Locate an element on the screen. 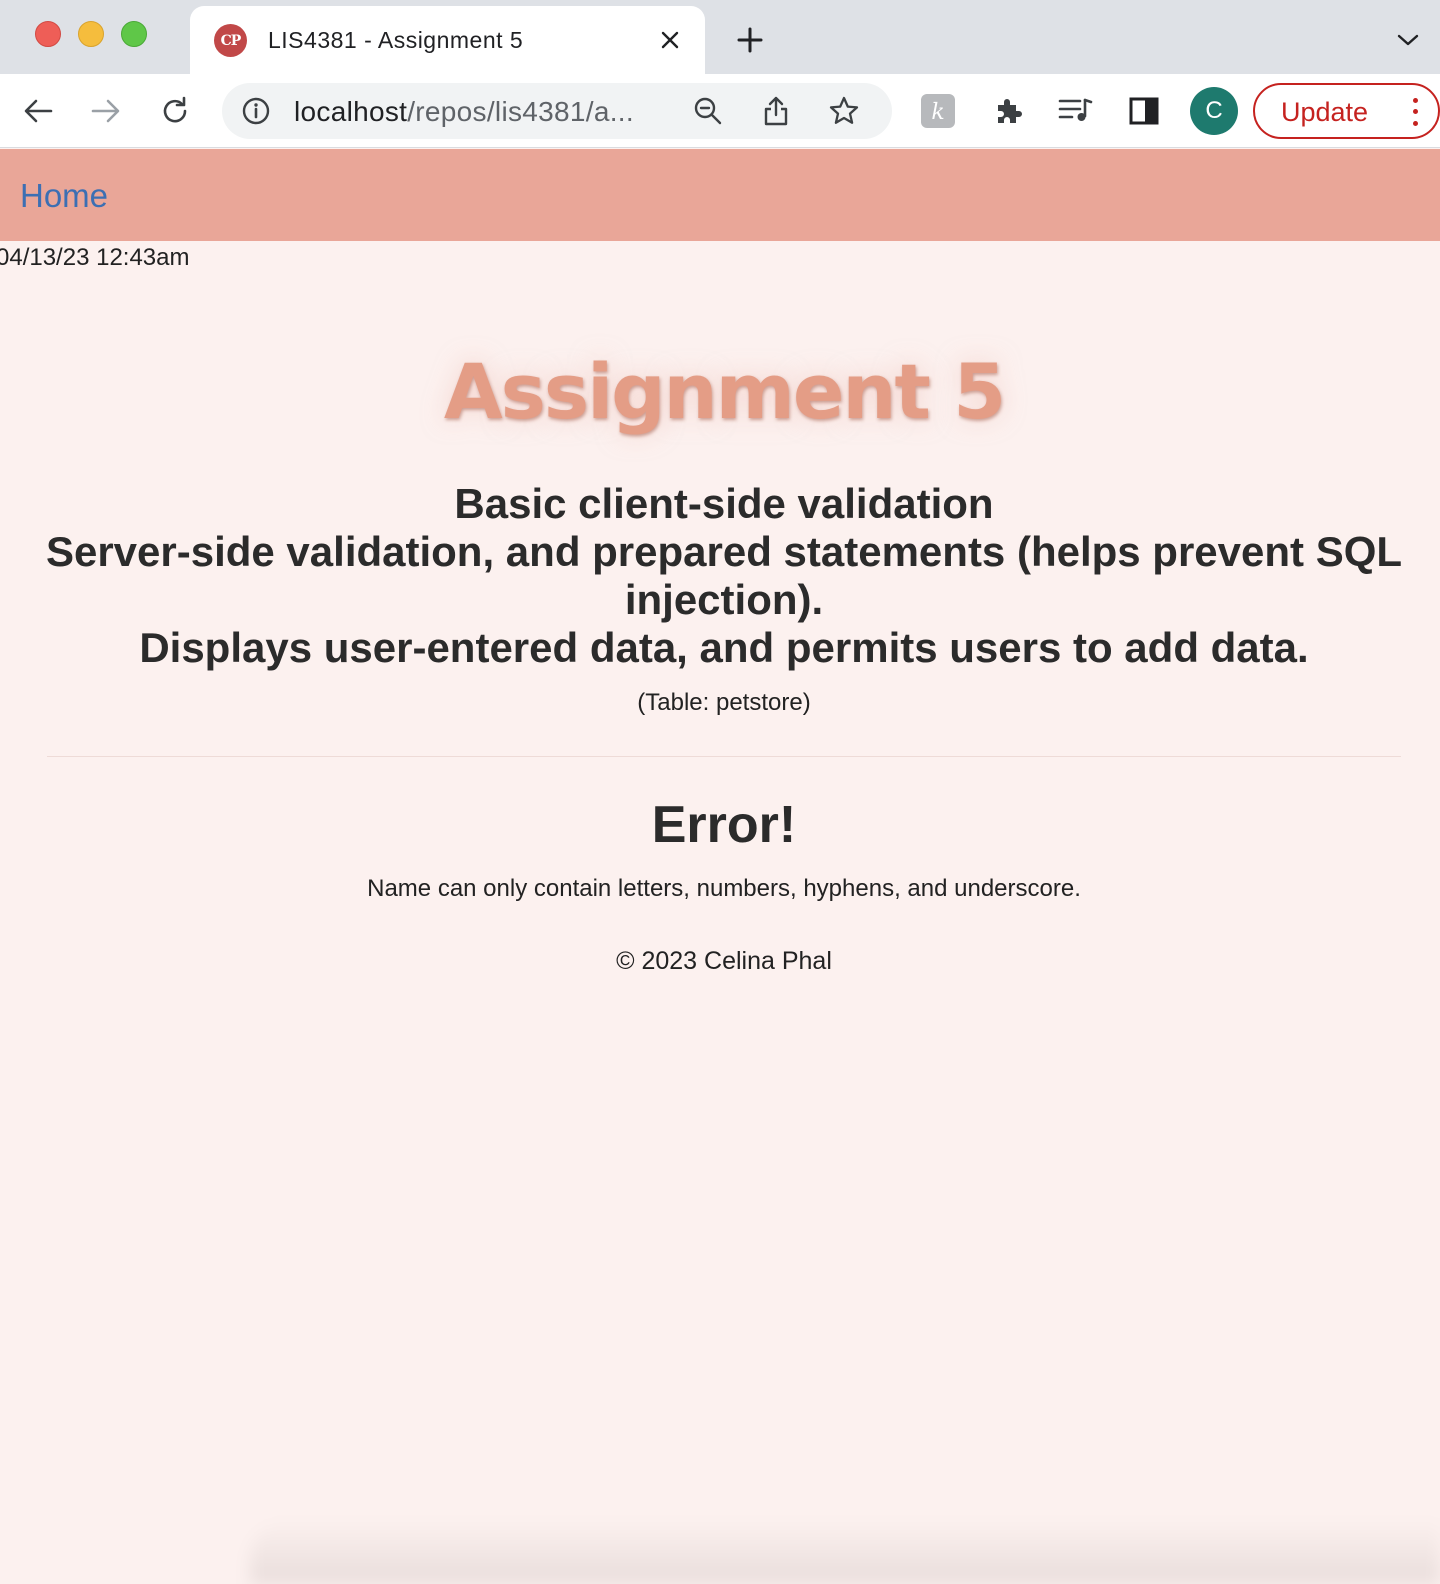  browser-toolbar: localhost/repos/lis4381/a... k C Update is located at coordinates (720, 111).